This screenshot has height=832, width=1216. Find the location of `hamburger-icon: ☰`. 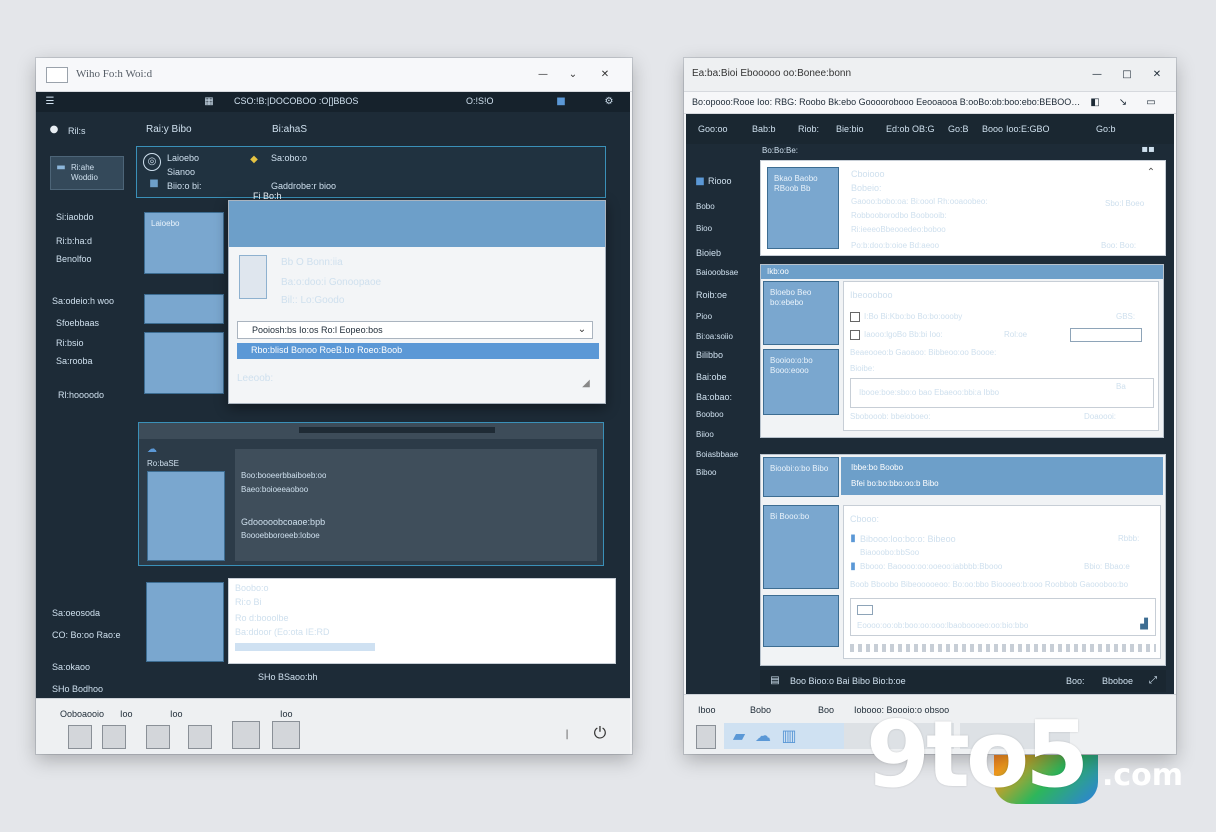

hamburger-icon: ☰ is located at coordinates (50, 102).